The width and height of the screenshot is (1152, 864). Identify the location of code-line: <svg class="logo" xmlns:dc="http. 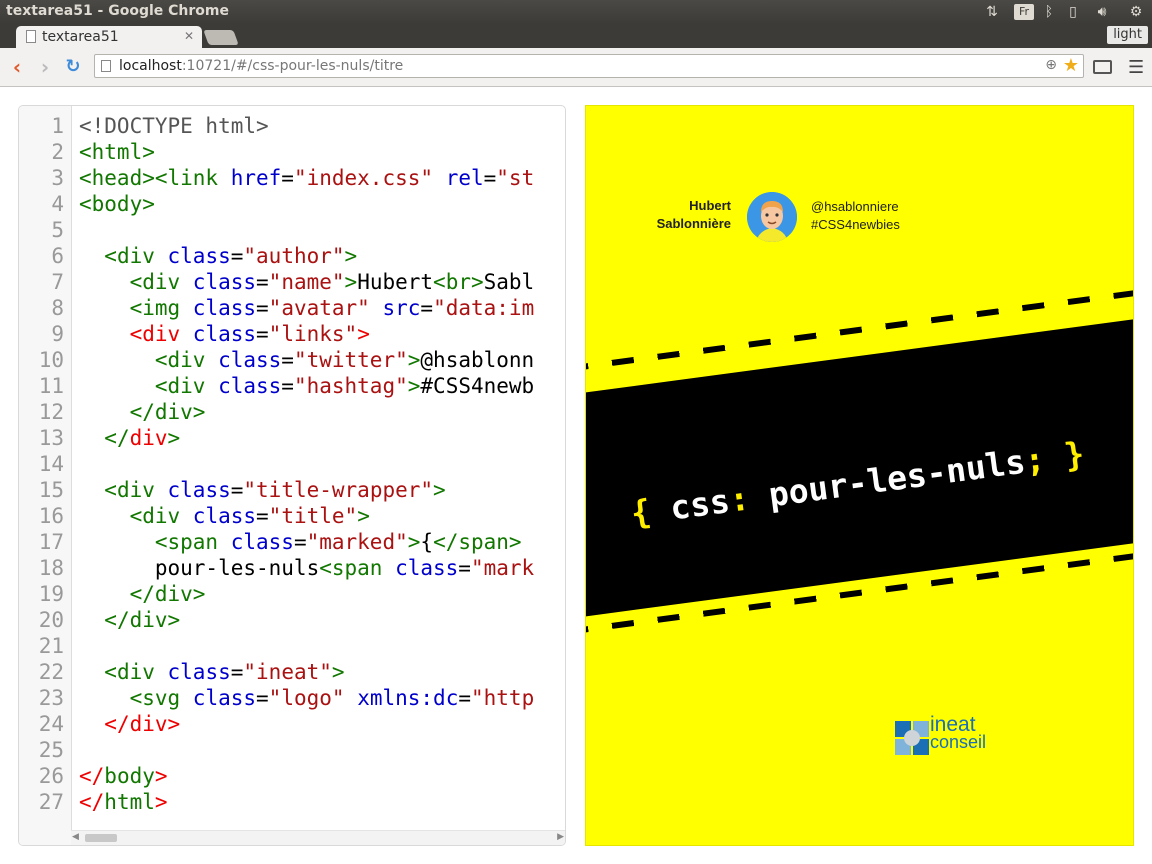
(307, 698).